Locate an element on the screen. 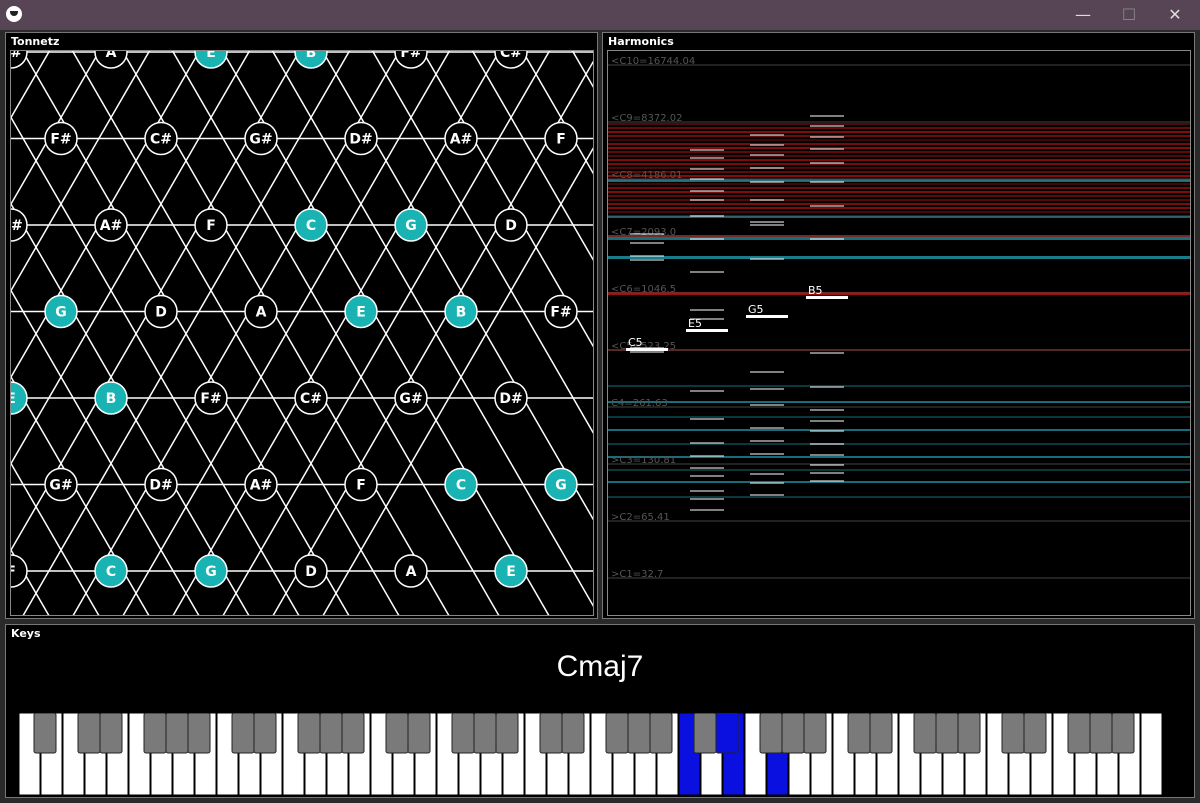  close-button: ✕ is located at coordinates (1175, 15).